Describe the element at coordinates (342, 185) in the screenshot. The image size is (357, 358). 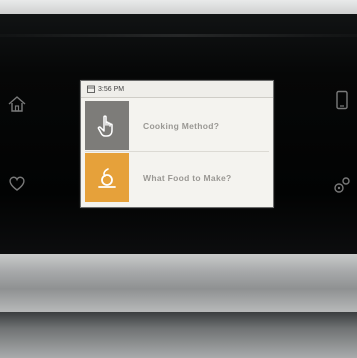
I see `settings-gear-icon` at that location.